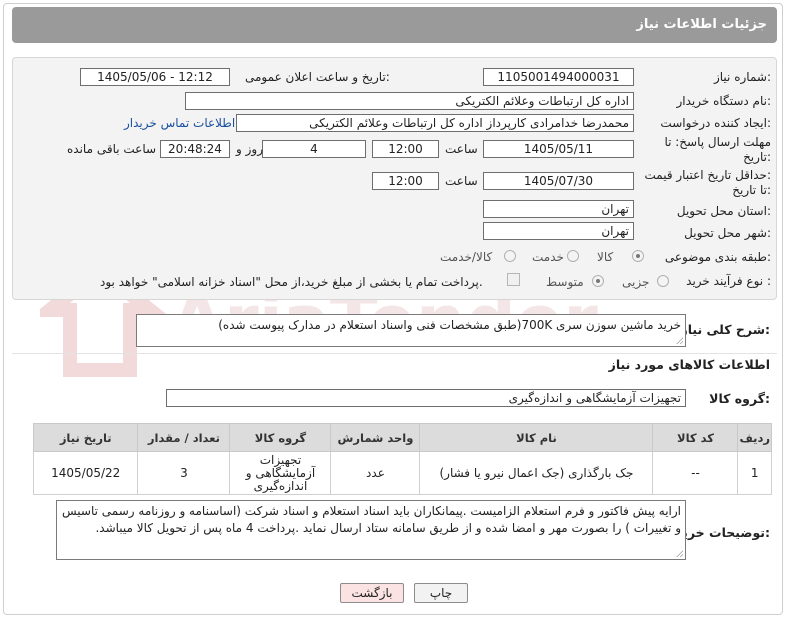 This screenshot has height=619, width=788. Describe the element at coordinates (727, 233) in the screenshot. I see `city-label: شهر محل تحویل:` at that location.